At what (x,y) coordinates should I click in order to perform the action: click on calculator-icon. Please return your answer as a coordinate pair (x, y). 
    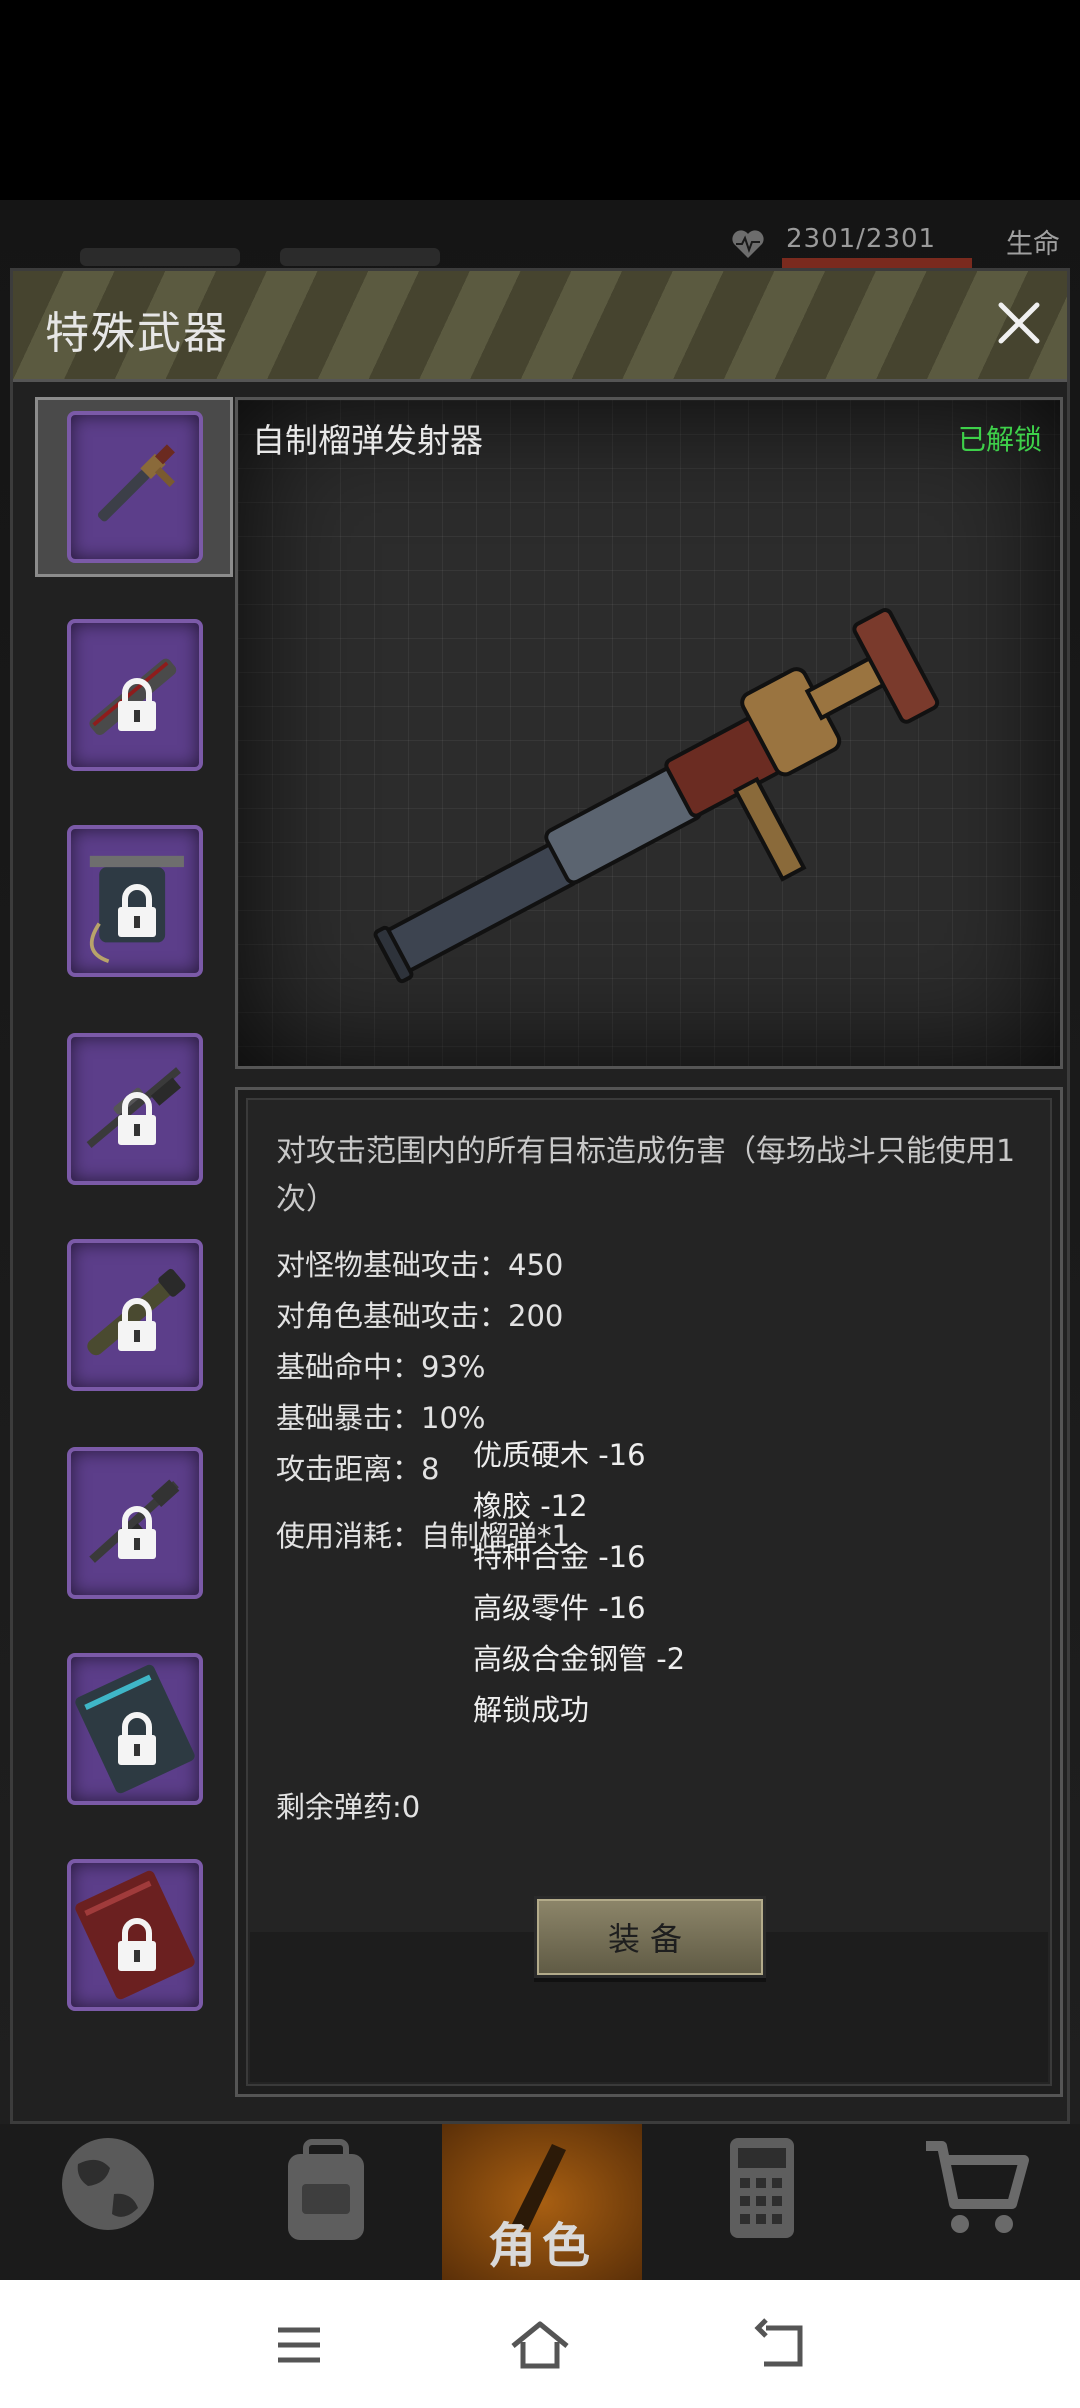
    Looking at the image, I should click on (762, 2188).